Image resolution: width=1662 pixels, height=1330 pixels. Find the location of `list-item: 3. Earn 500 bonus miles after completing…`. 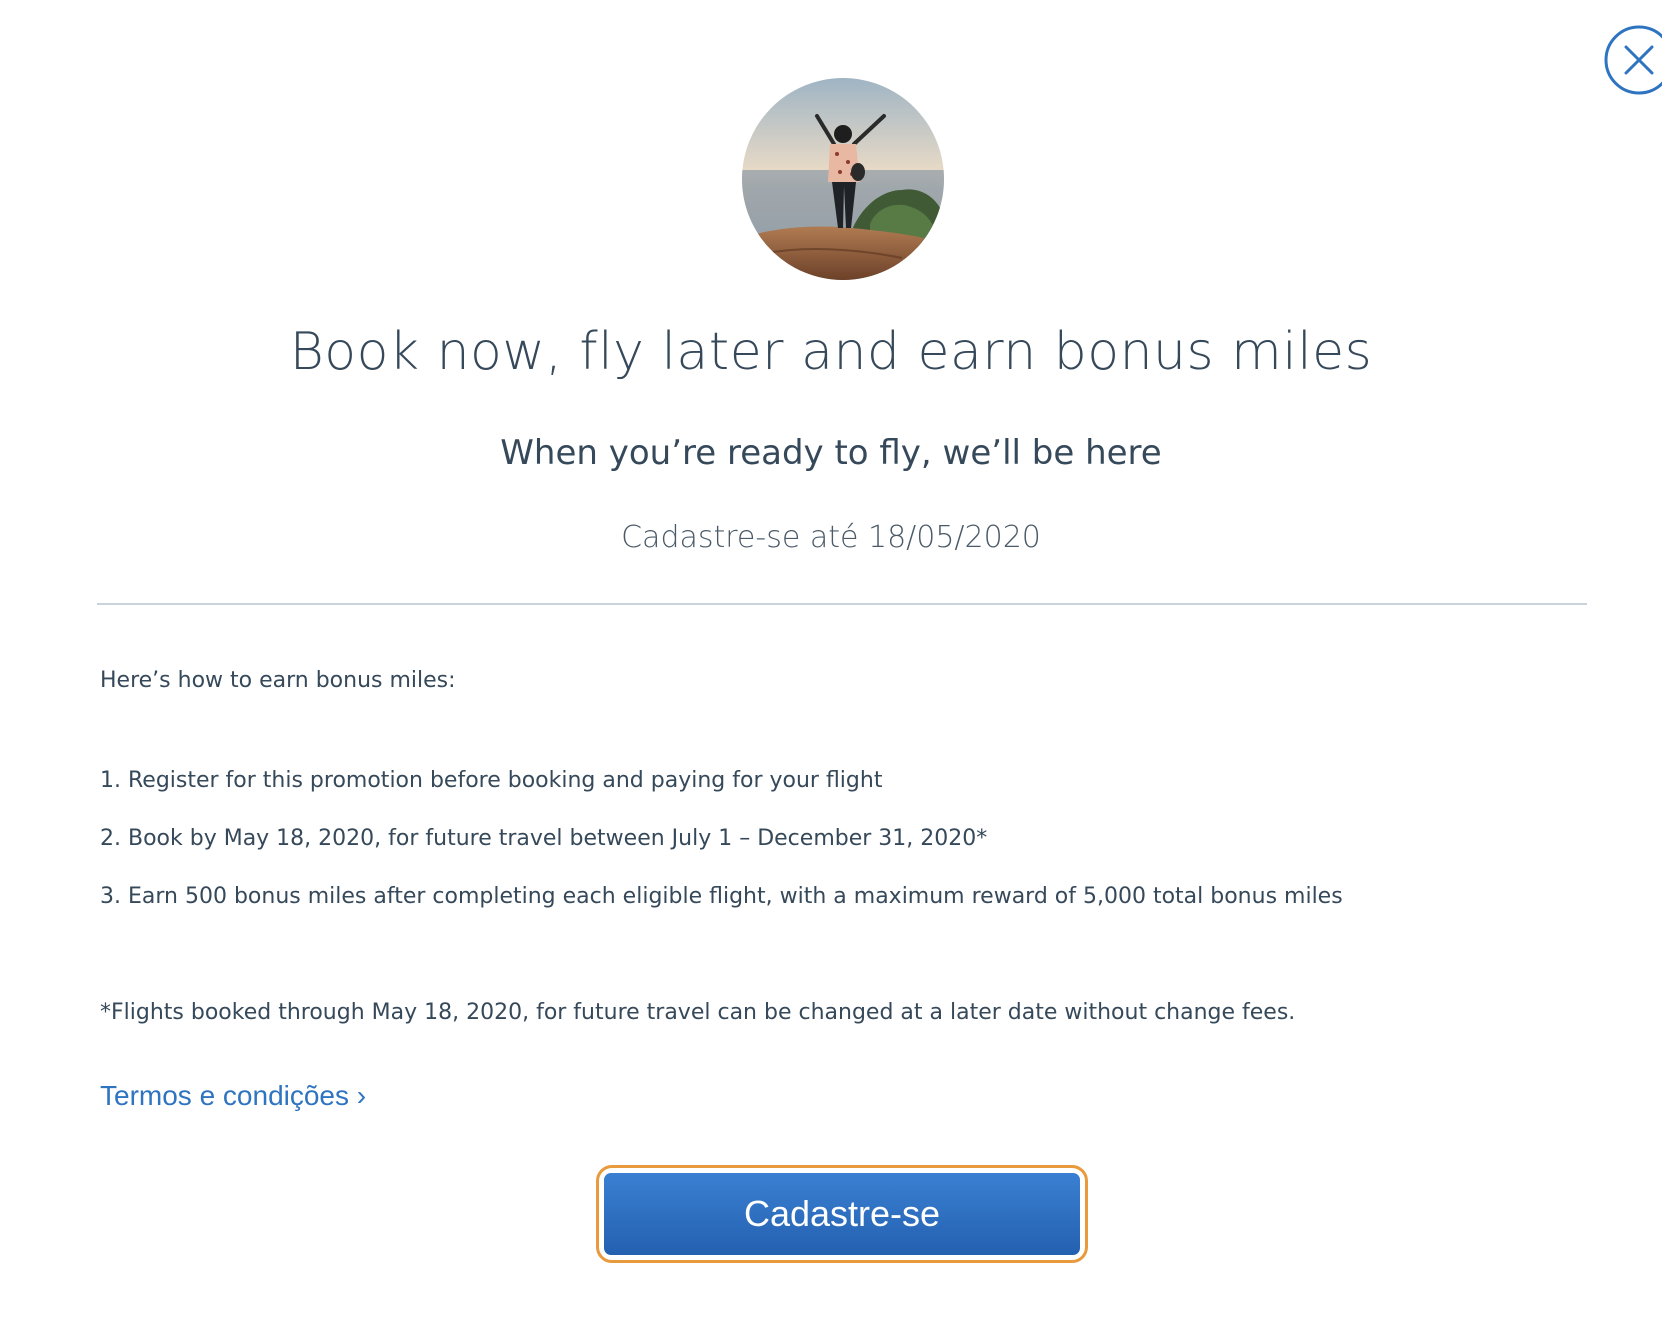

list-item: 3. Earn 500 bonus miles after completing… is located at coordinates (721, 896).